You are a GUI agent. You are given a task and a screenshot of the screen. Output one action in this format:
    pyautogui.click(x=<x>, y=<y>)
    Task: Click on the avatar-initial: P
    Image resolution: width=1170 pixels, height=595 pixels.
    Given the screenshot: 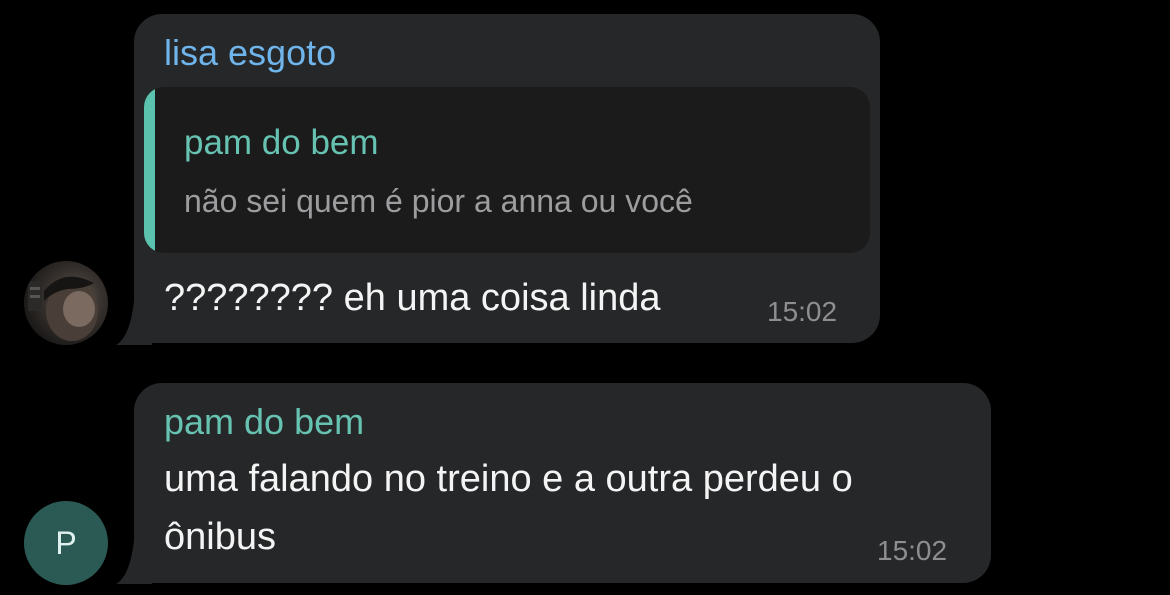 What is the action you would take?
    pyautogui.click(x=66, y=542)
    